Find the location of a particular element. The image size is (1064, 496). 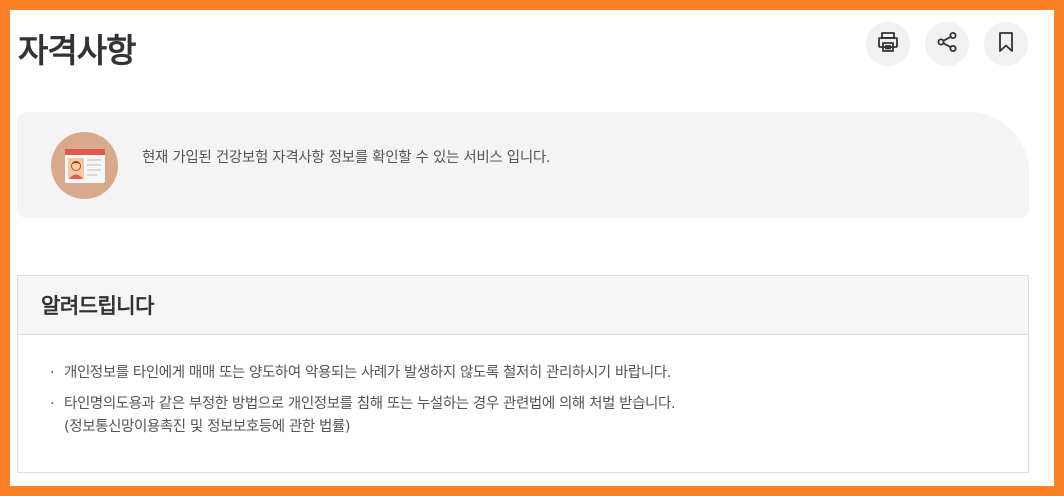

notice-item-subtext: (정보통신망이용촉진 및 정보보호등에 관한 법률) is located at coordinates (207, 427).